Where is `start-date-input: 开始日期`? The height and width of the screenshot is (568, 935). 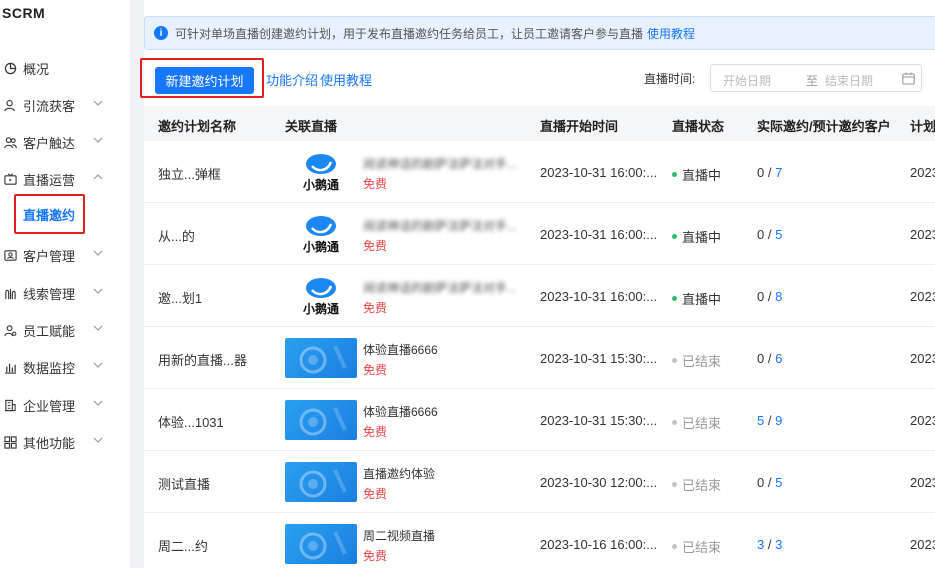
start-date-input: 开始日期 is located at coordinates (747, 80).